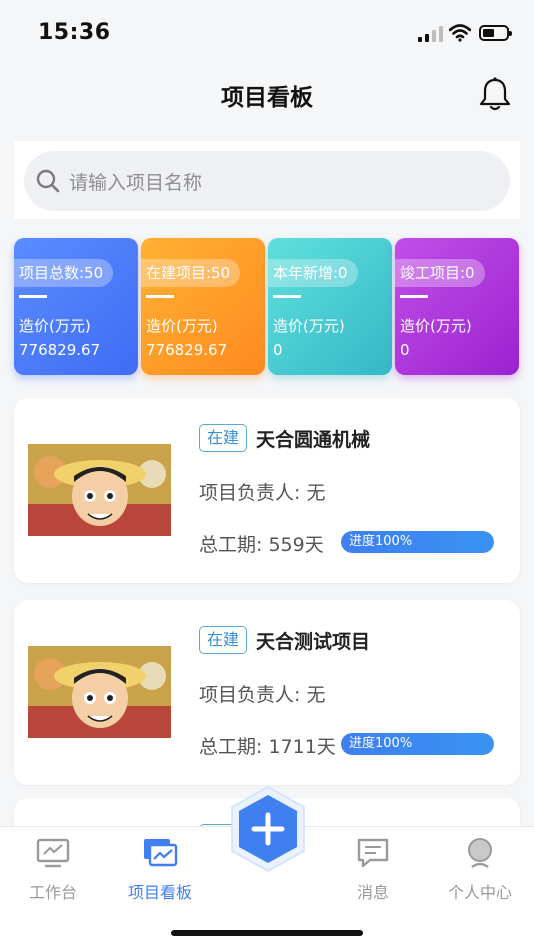 The width and height of the screenshot is (534, 950). I want to click on stat-label: 项目总数:50, so click(64, 273).